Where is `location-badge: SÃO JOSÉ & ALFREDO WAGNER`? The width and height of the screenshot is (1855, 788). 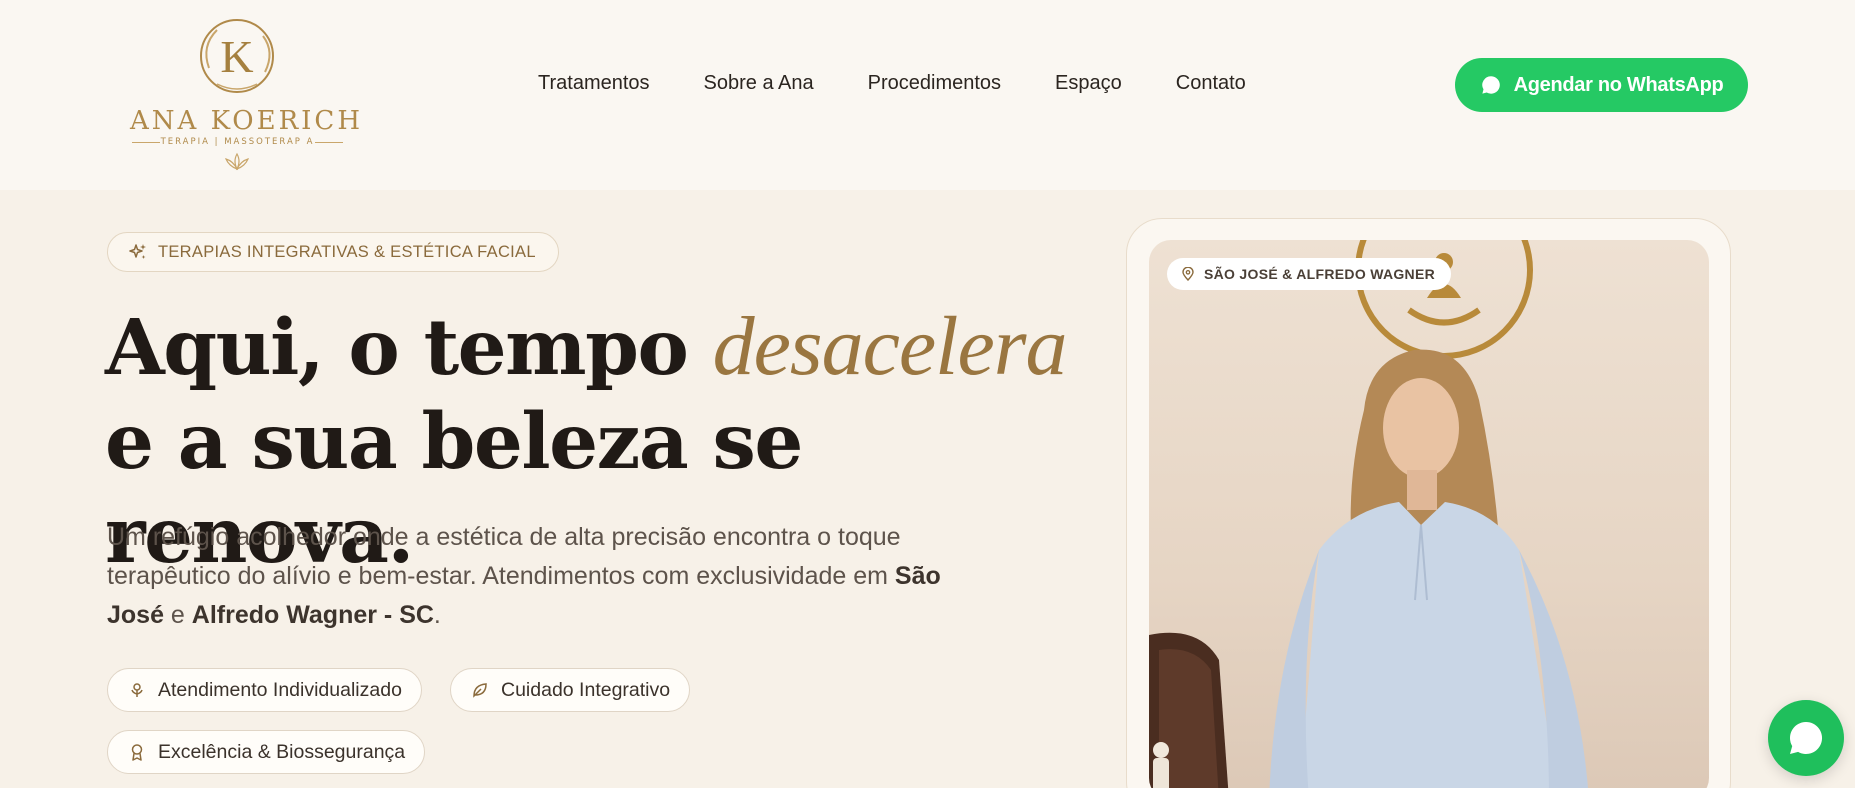 location-badge: SÃO JOSÉ & ALFREDO WAGNER is located at coordinates (1309, 274).